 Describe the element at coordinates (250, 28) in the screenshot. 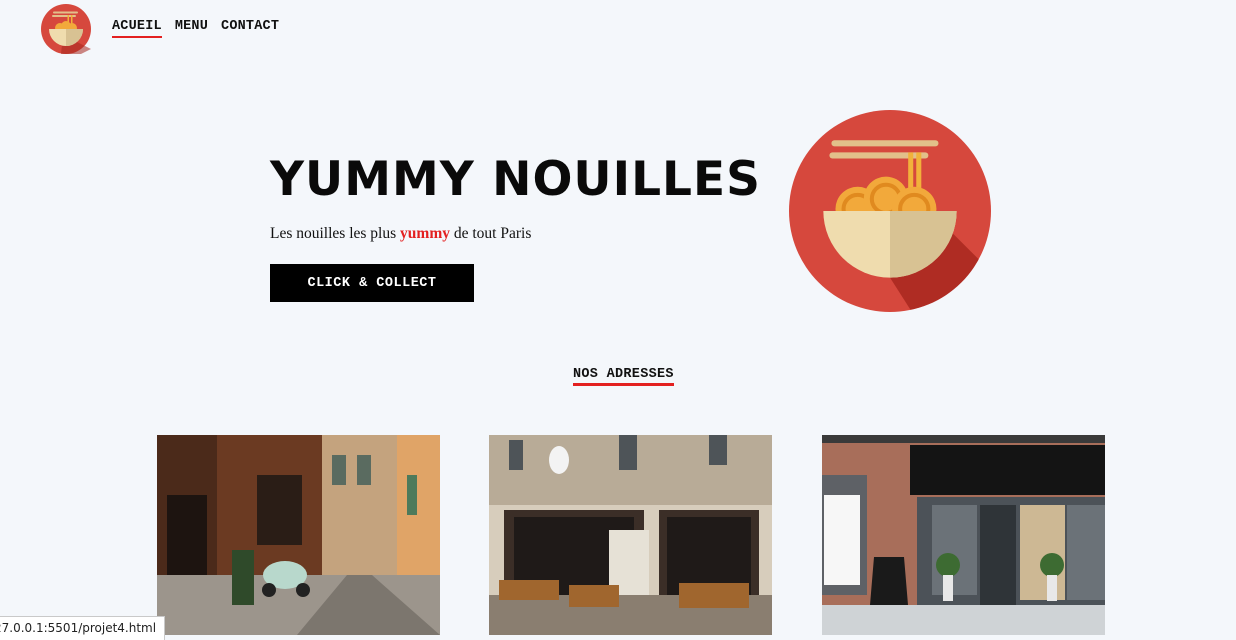

I see `nav-link-contact: CONTACT` at that location.